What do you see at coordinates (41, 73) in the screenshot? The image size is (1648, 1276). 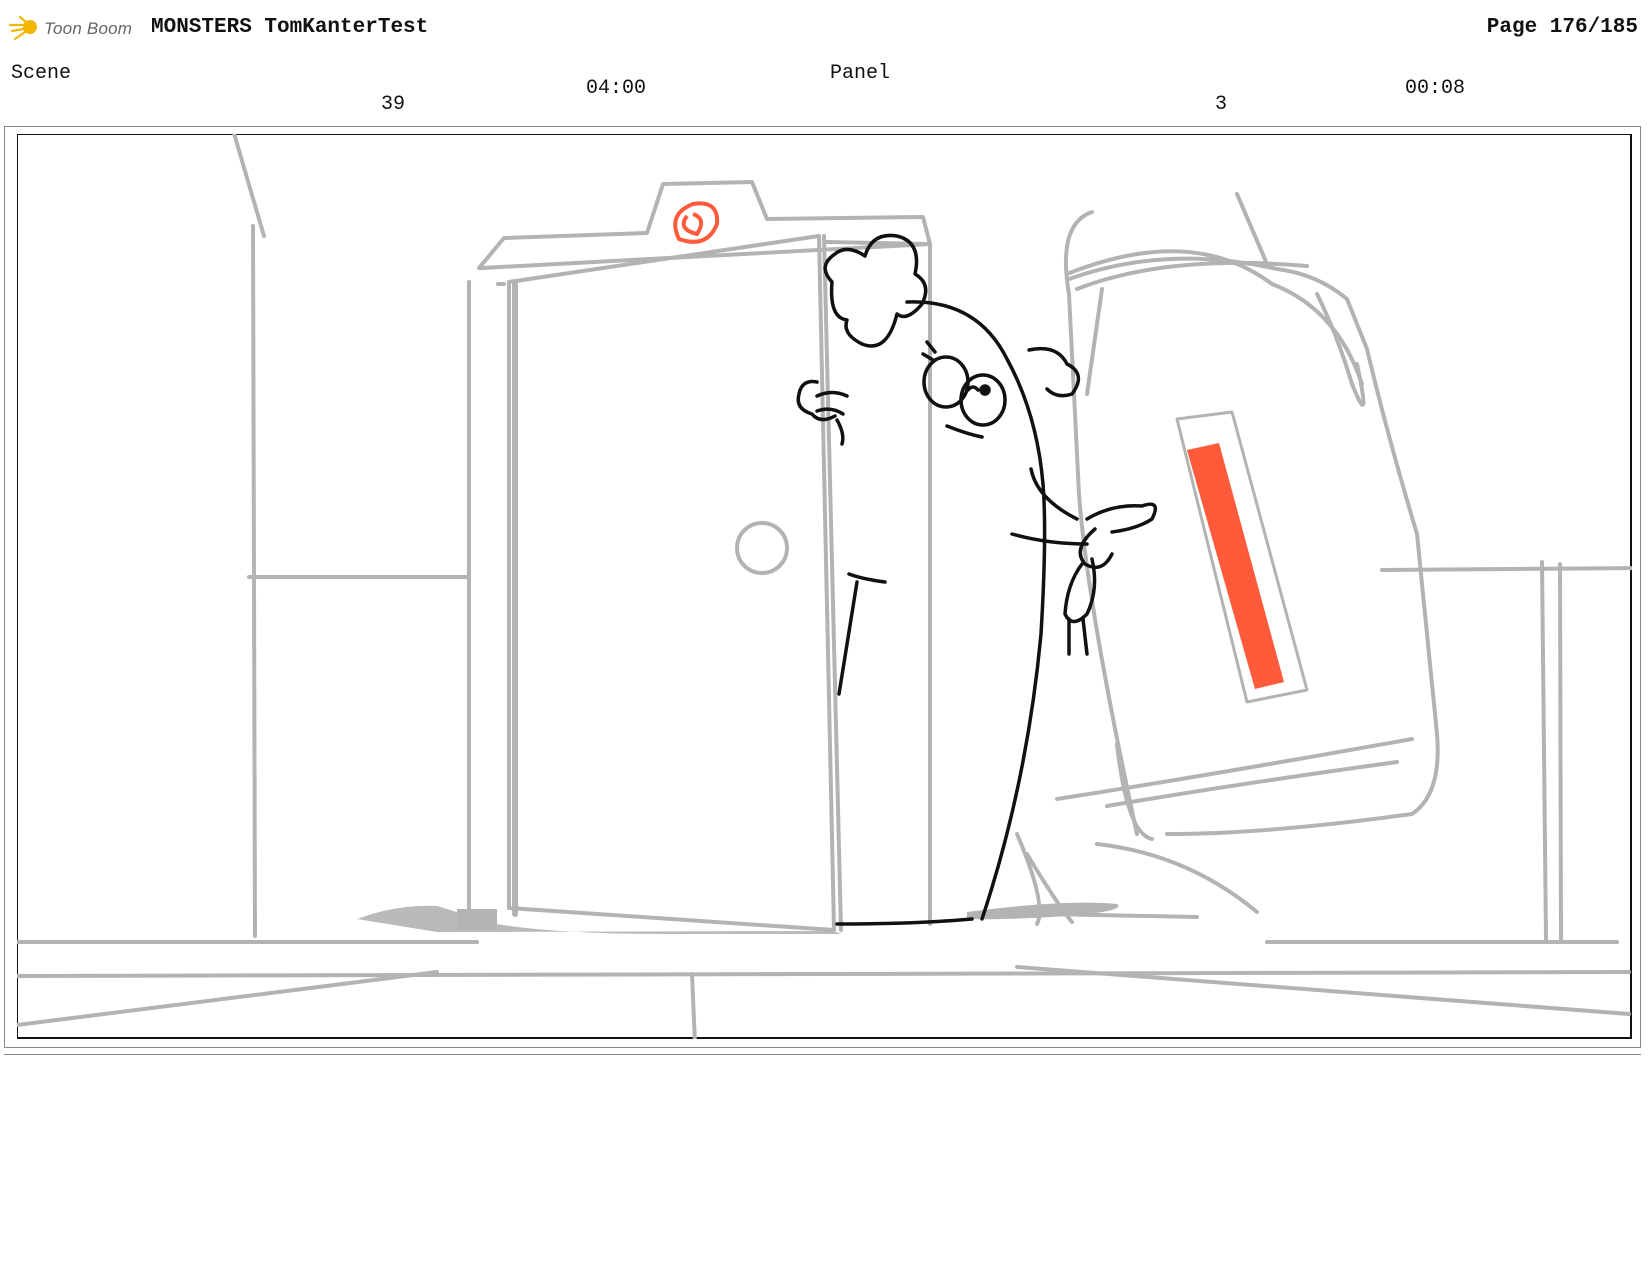 I see `scene-label: Scene` at bounding box center [41, 73].